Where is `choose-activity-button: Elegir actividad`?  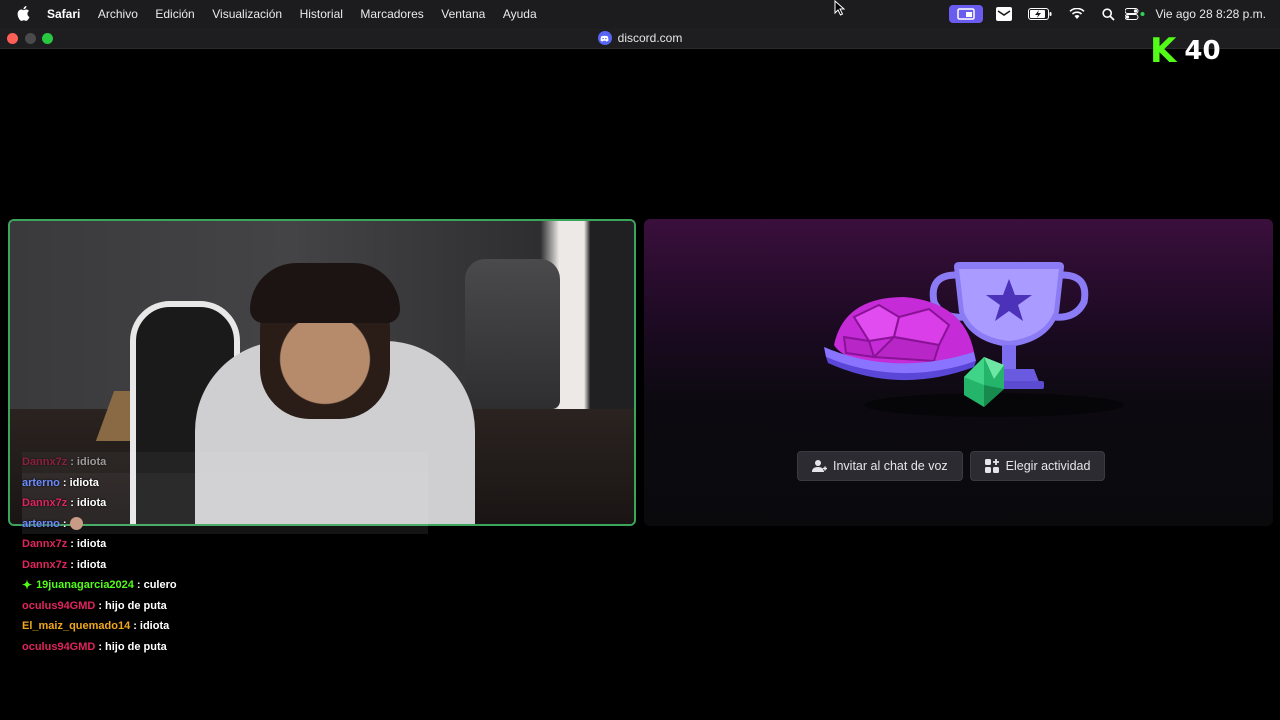
choose-activity-button: Elegir actividad is located at coordinates (1037, 466).